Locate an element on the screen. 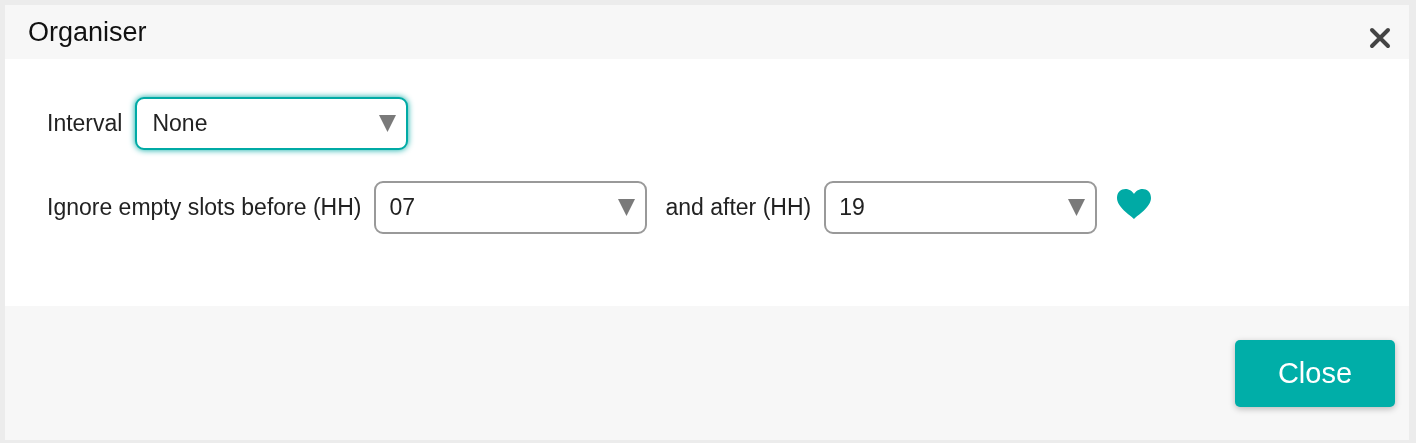 This screenshot has height=443, width=1416. dialog-title: Organiser is located at coordinates (87, 32).